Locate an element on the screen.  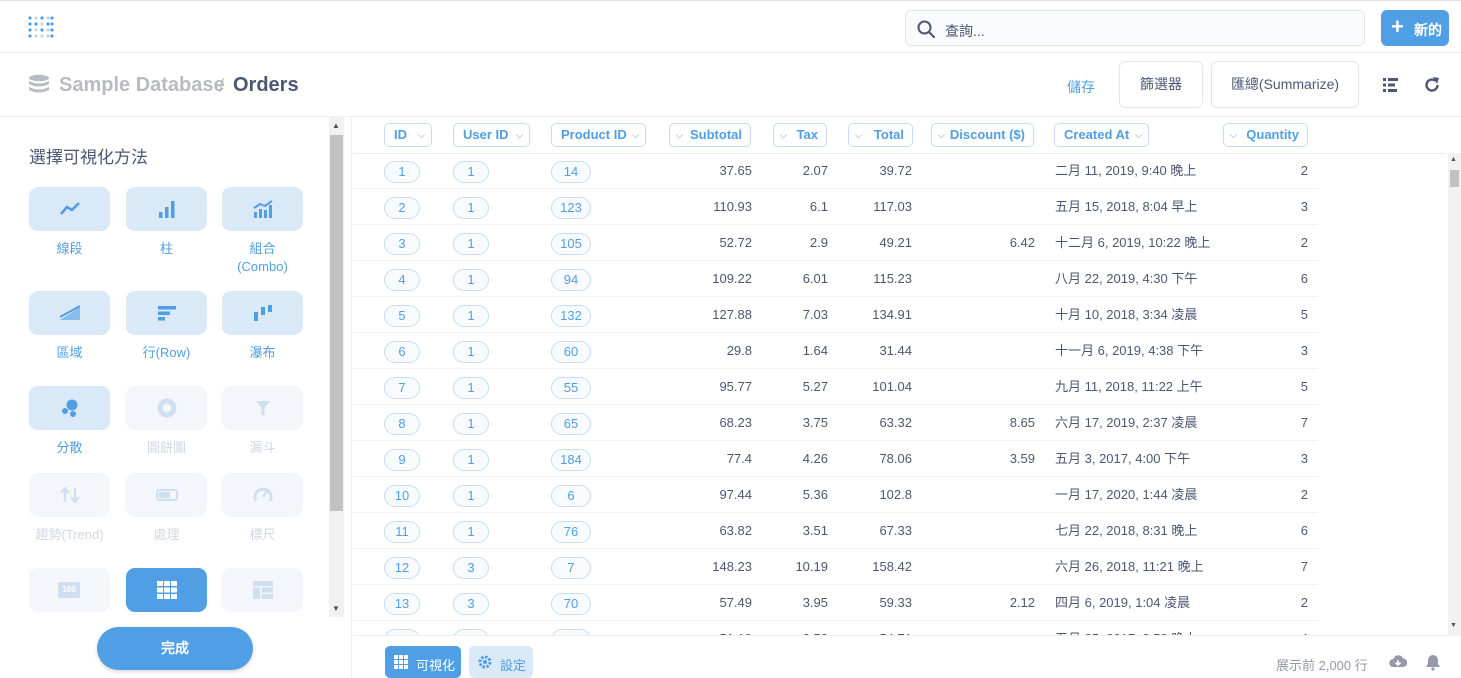
viz-option-trend is located at coordinates (69, 495).